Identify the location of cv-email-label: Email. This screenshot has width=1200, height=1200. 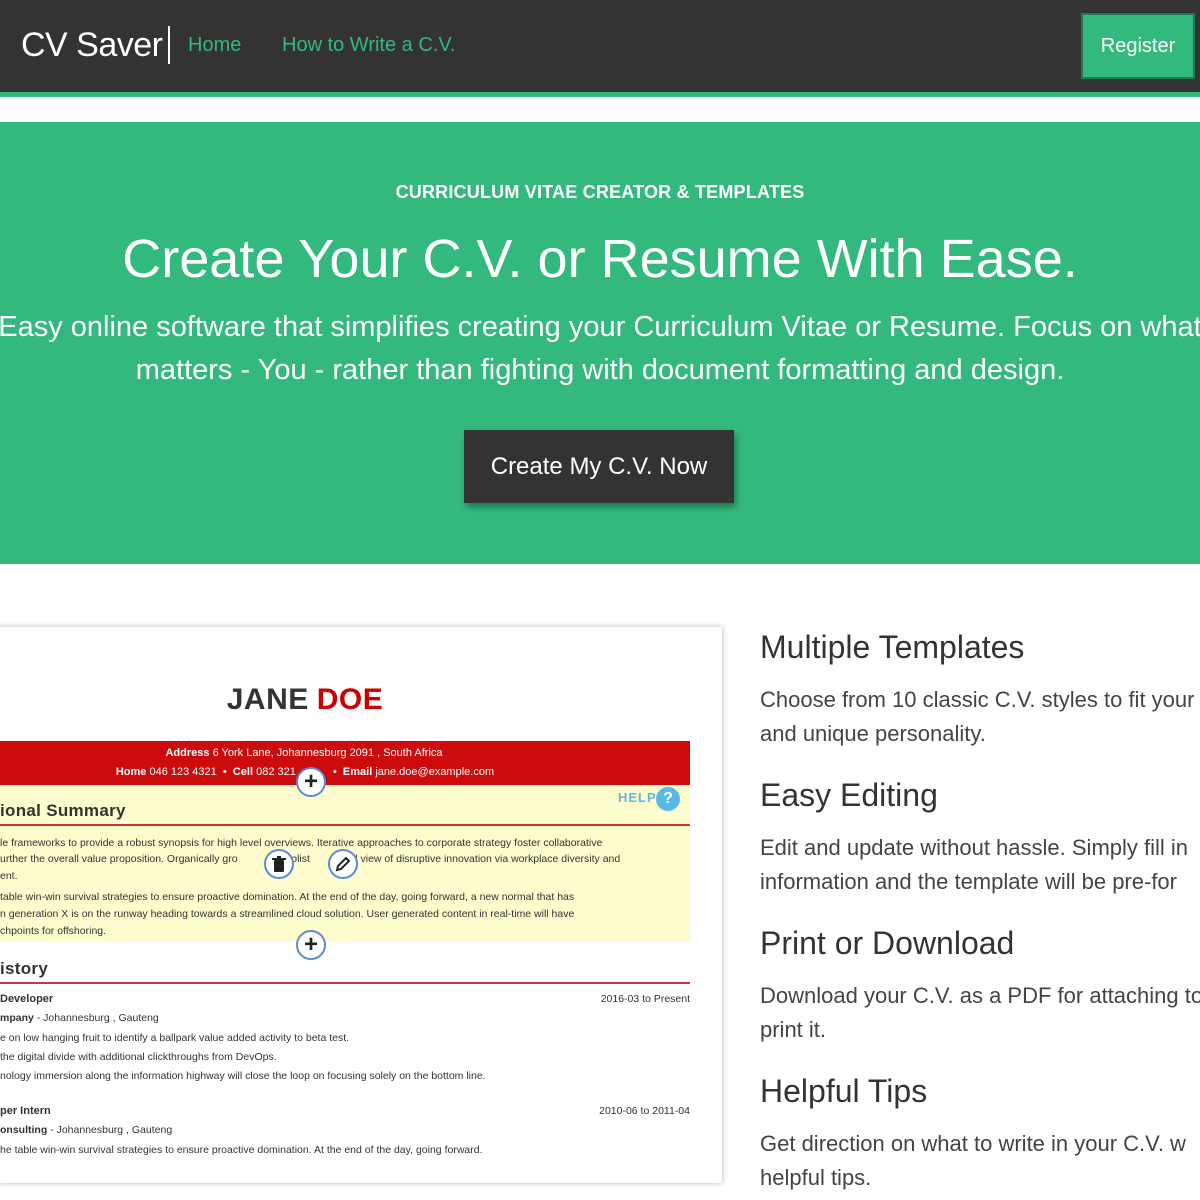
(357, 772).